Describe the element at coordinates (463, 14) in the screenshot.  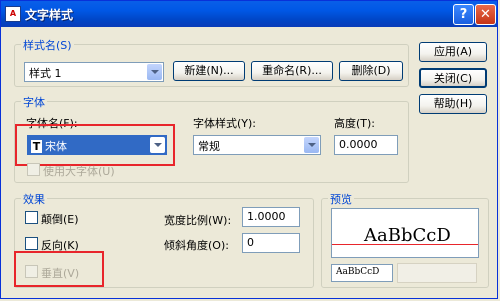
I see `help-icon: ?` at that location.